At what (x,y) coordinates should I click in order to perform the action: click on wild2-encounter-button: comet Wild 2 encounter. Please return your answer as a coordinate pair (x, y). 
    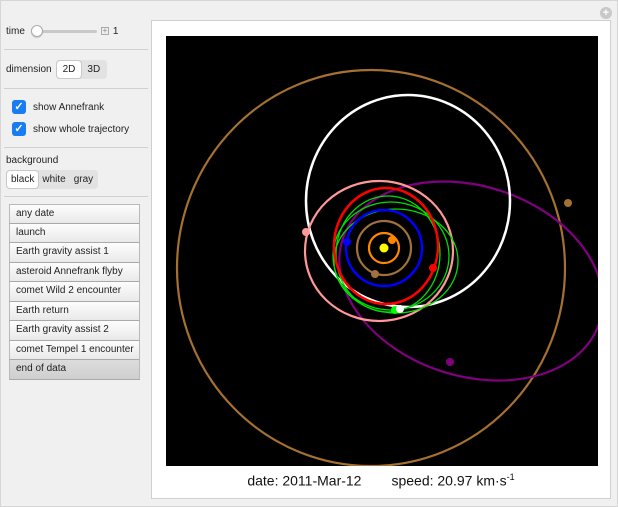
    Looking at the image, I should click on (74, 292).